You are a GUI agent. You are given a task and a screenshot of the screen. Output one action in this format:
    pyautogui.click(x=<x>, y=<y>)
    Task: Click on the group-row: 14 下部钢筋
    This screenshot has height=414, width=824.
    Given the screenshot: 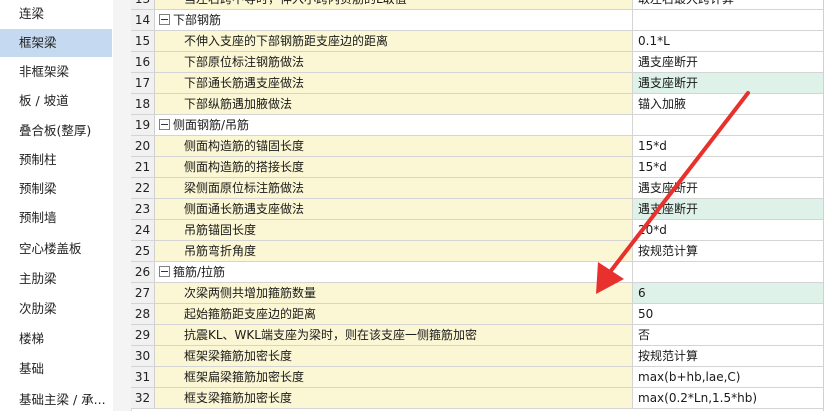 What is the action you would take?
    pyautogui.click(x=477, y=20)
    